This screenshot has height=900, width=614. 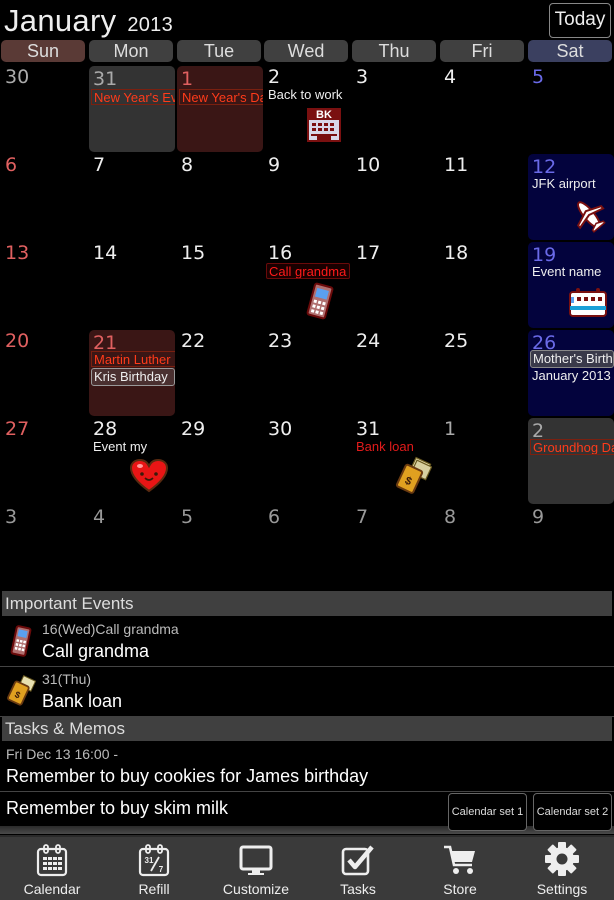 What do you see at coordinates (308, 271) in the screenshot?
I see `important-event: Call grandma` at bounding box center [308, 271].